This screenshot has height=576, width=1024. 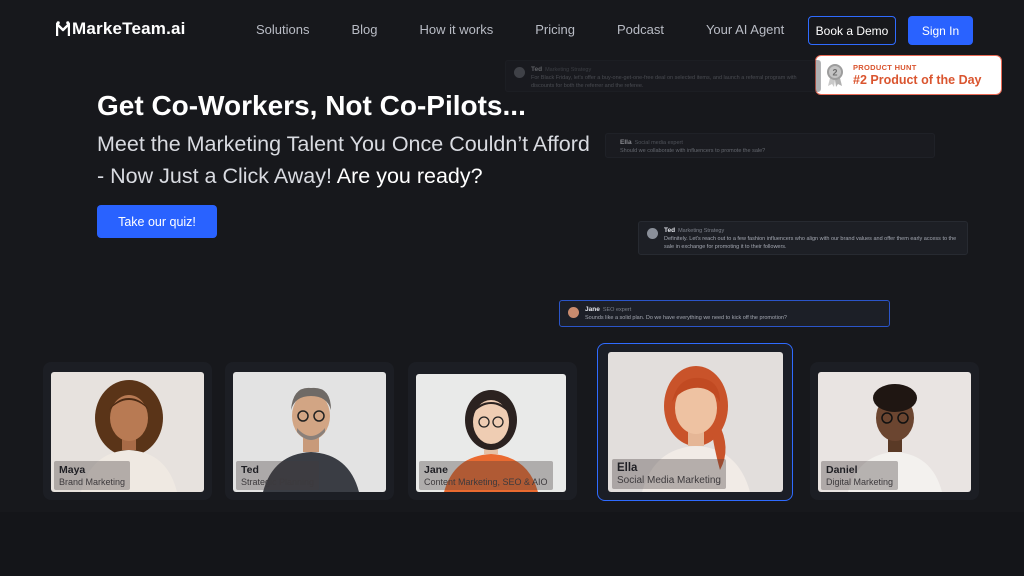 I want to click on product-hunt-text: PRODUCT HUNT #2 Product of the Day, so click(x=917, y=75).